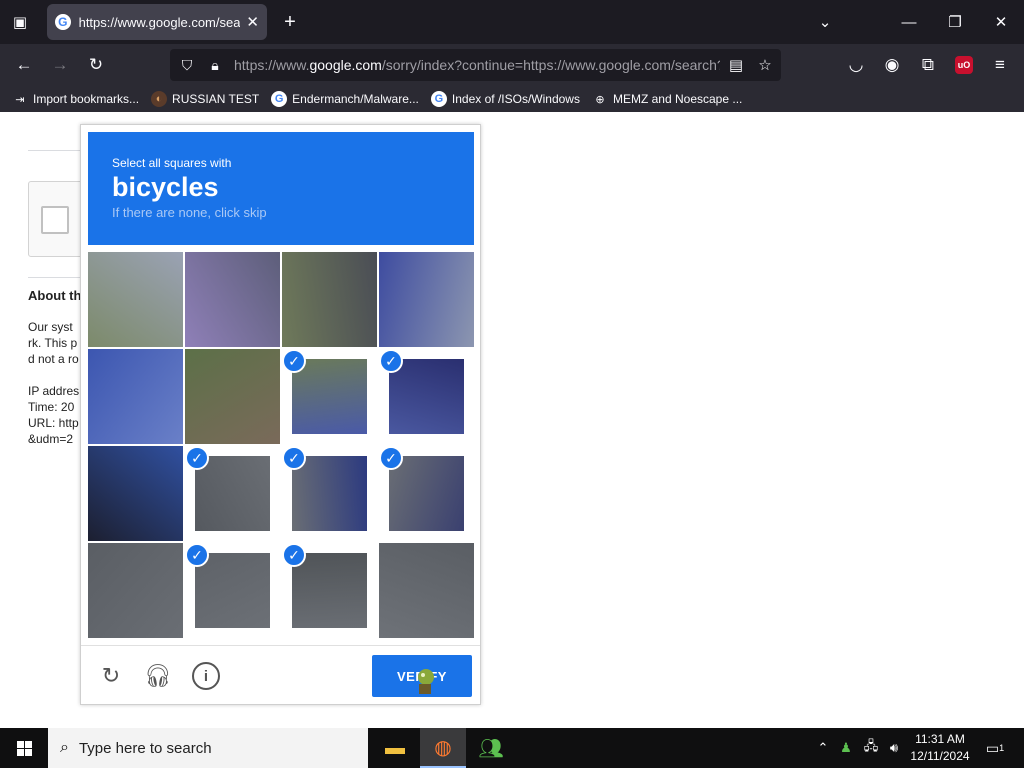 This screenshot has height=768, width=1024. What do you see at coordinates (940, 748) in the screenshot?
I see `clock: 11:31 AM 12/11/2024` at bounding box center [940, 748].